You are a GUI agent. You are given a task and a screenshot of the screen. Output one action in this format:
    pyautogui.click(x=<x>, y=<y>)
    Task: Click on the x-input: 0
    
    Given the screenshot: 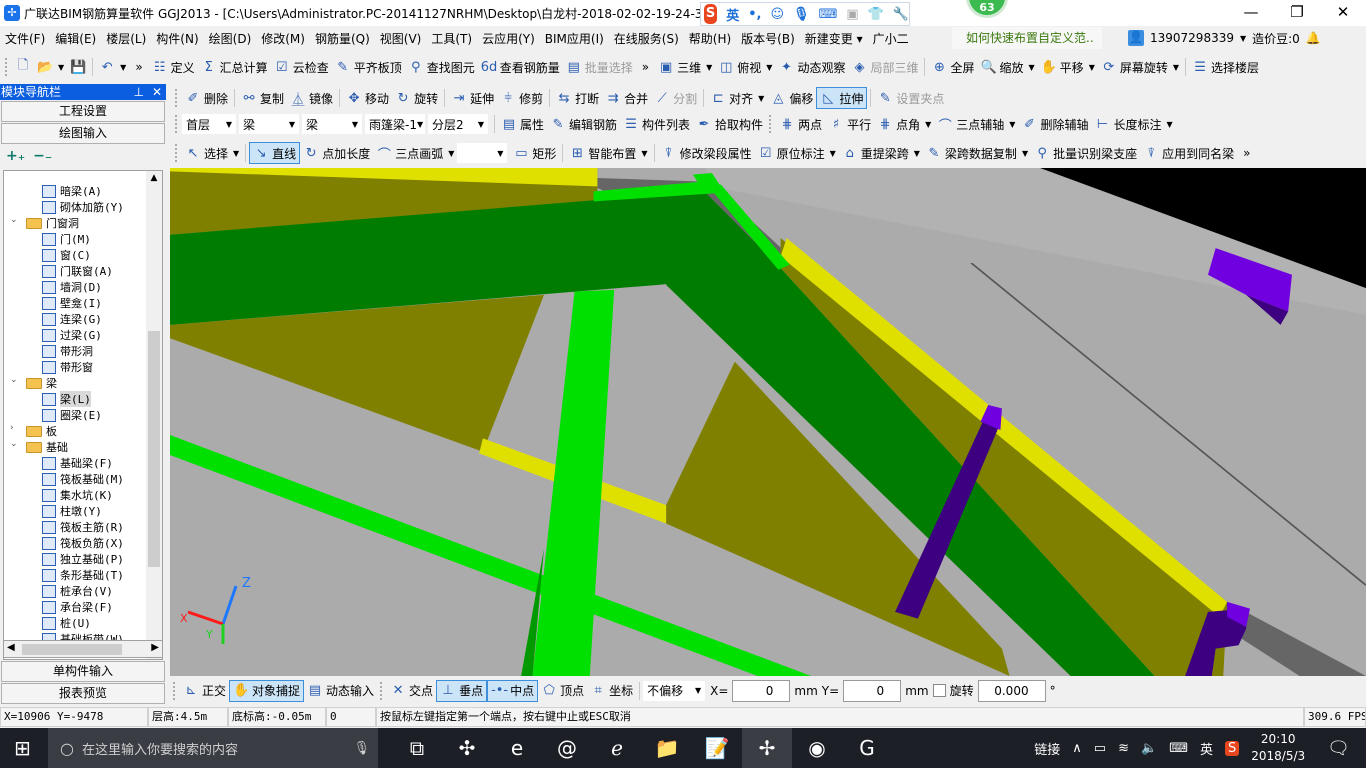 What is the action you would take?
    pyautogui.click(x=761, y=690)
    